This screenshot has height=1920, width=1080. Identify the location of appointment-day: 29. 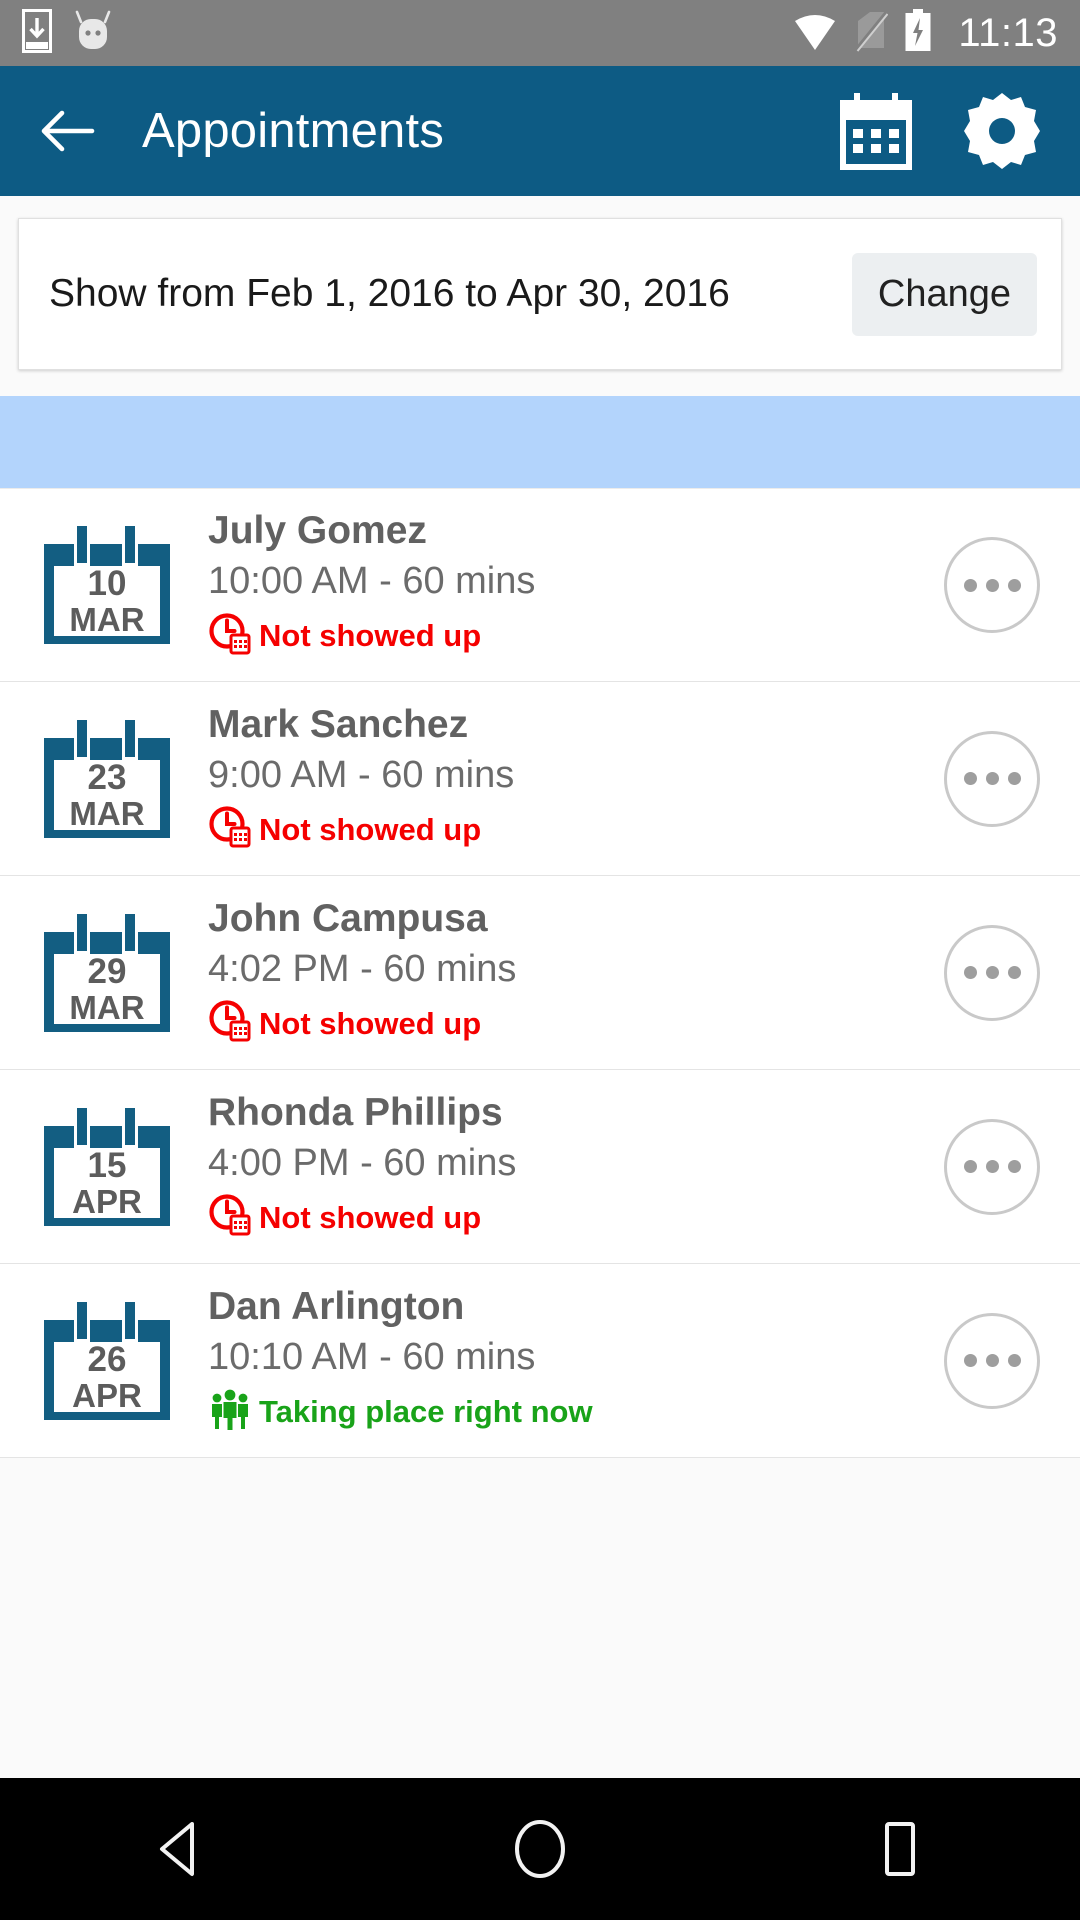
(107, 971).